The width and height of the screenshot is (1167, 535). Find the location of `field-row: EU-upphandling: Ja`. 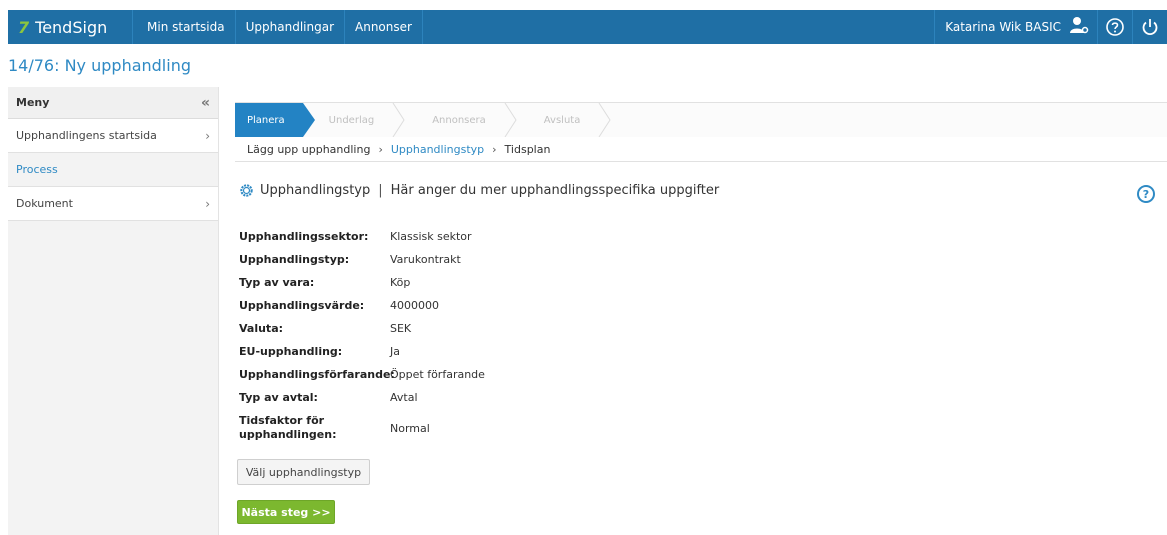

field-row: EU-upphandling: Ja is located at coordinates (362, 351).